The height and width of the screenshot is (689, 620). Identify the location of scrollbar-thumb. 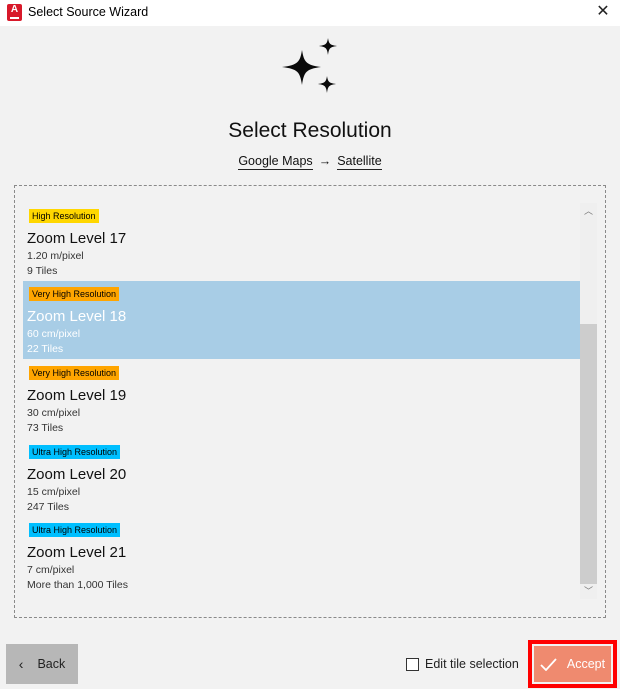
(588, 454).